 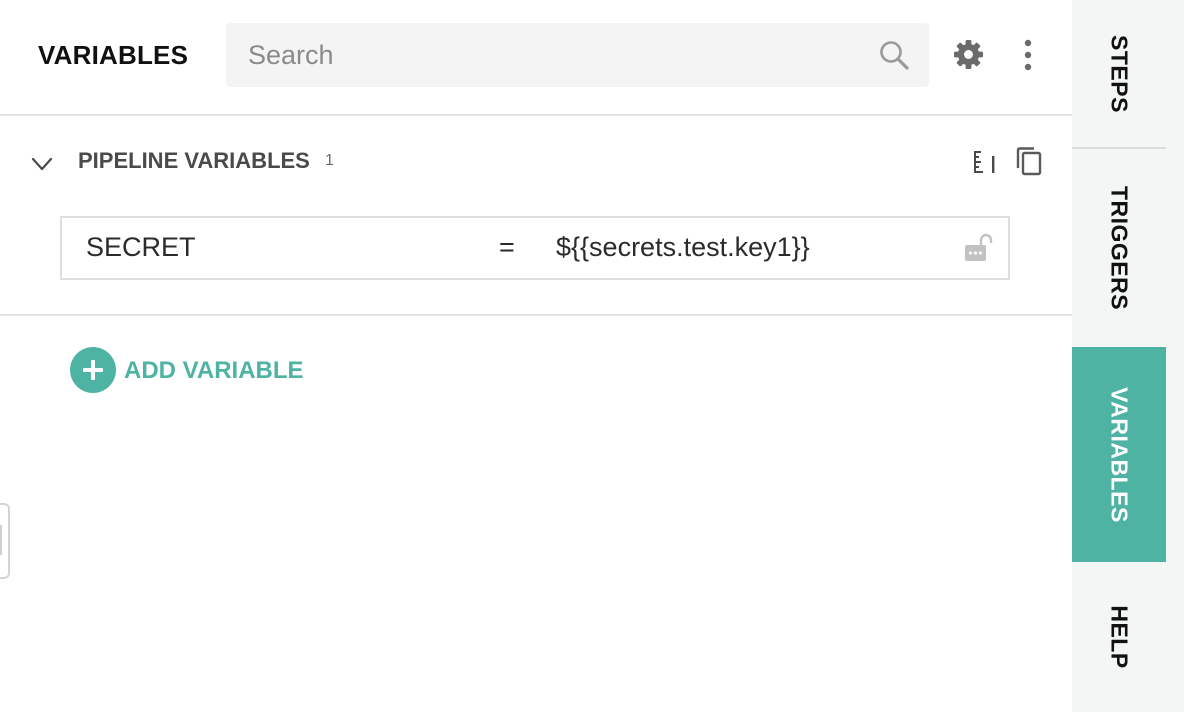 I want to click on page-title: VARIABLES, so click(x=113, y=55).